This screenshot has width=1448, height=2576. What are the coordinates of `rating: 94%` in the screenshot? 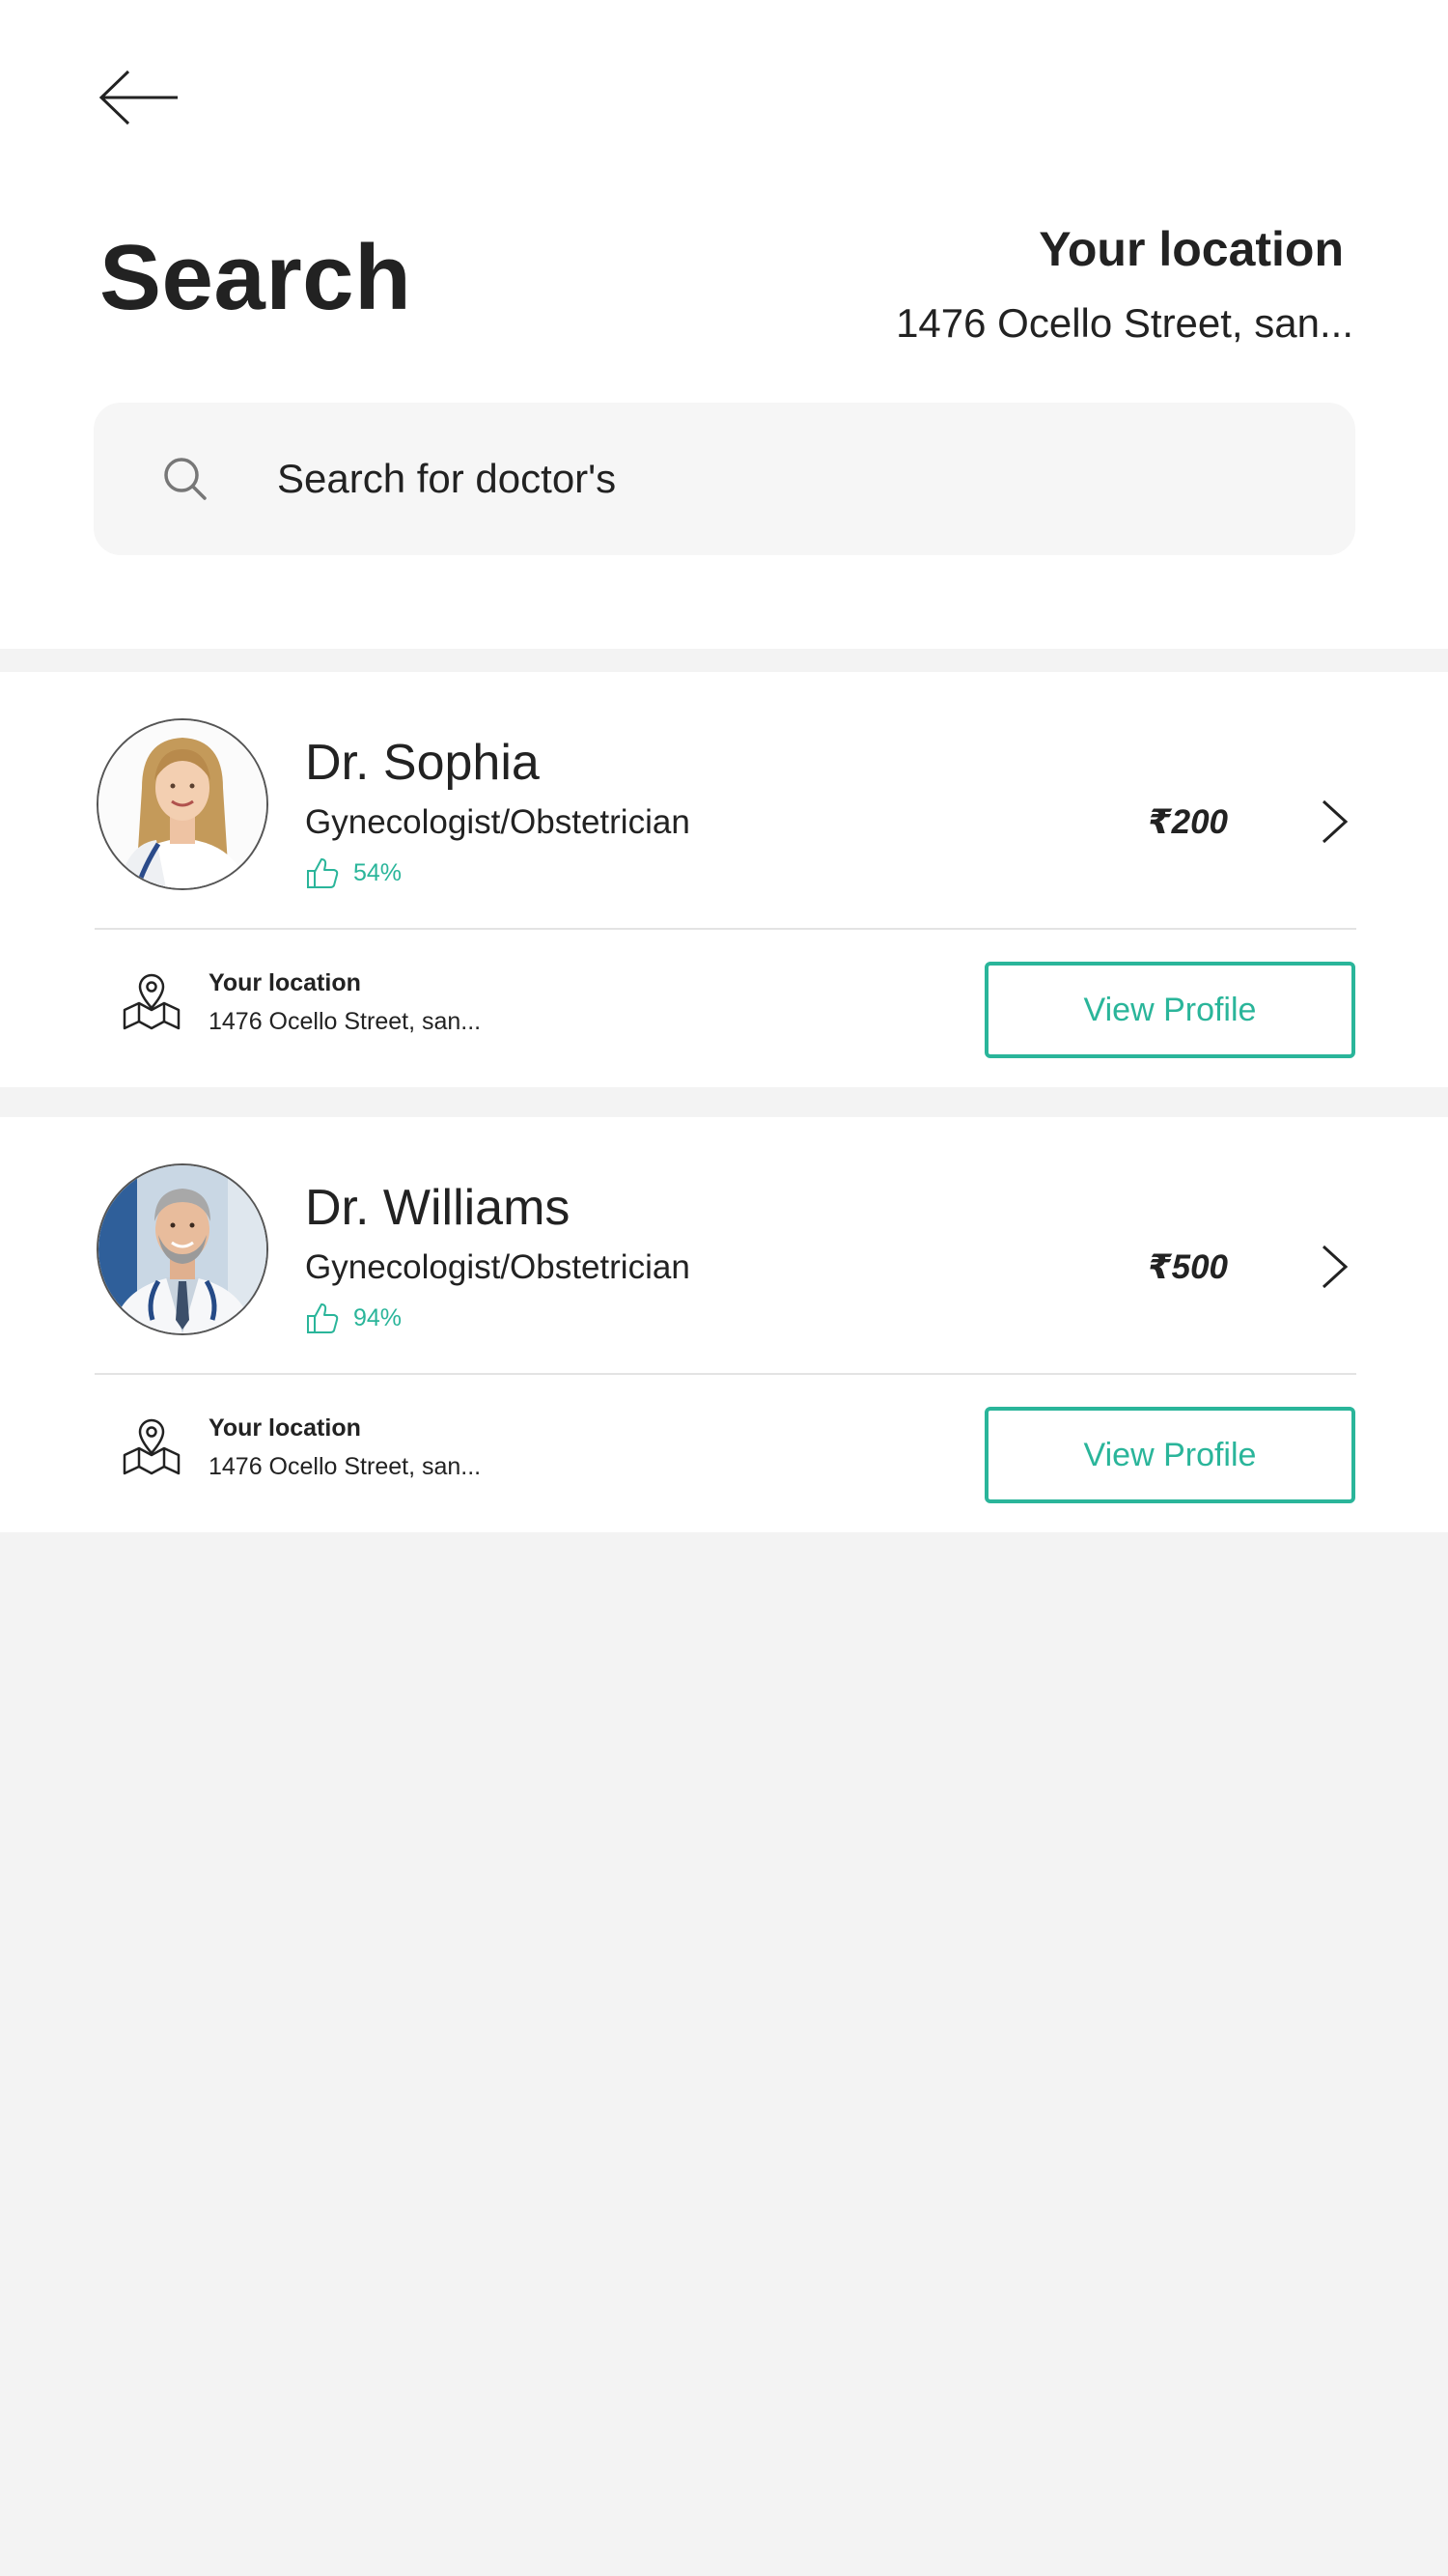 It's located at (354, 1318).